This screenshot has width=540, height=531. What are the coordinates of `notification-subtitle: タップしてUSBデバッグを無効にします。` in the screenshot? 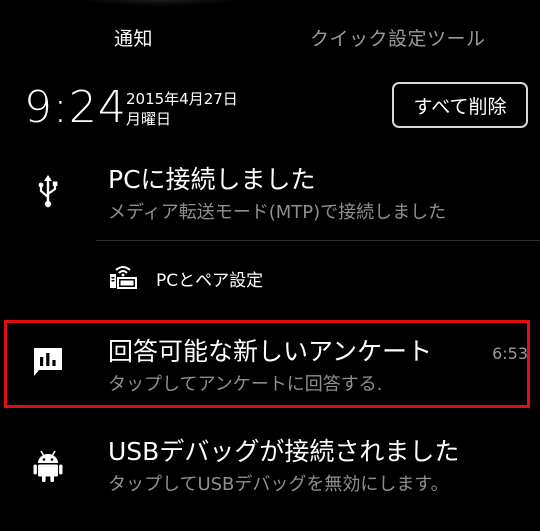 It's located at (278, 484).